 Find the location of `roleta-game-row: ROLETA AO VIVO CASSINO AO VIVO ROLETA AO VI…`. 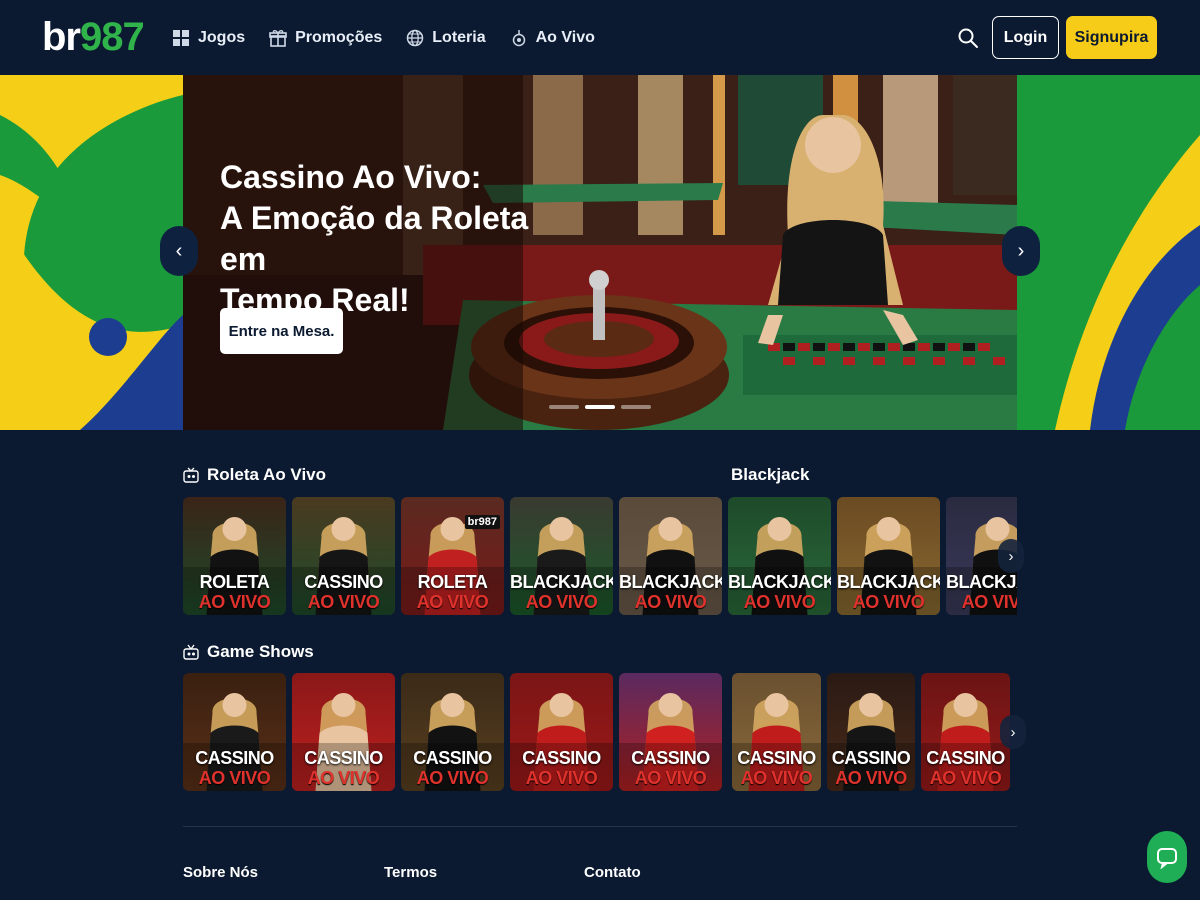

roleta-game-row: ROLETA AO VIVO CASSINO AO VIVO ROLETA AO VI… is located at coordinates (600, 556).